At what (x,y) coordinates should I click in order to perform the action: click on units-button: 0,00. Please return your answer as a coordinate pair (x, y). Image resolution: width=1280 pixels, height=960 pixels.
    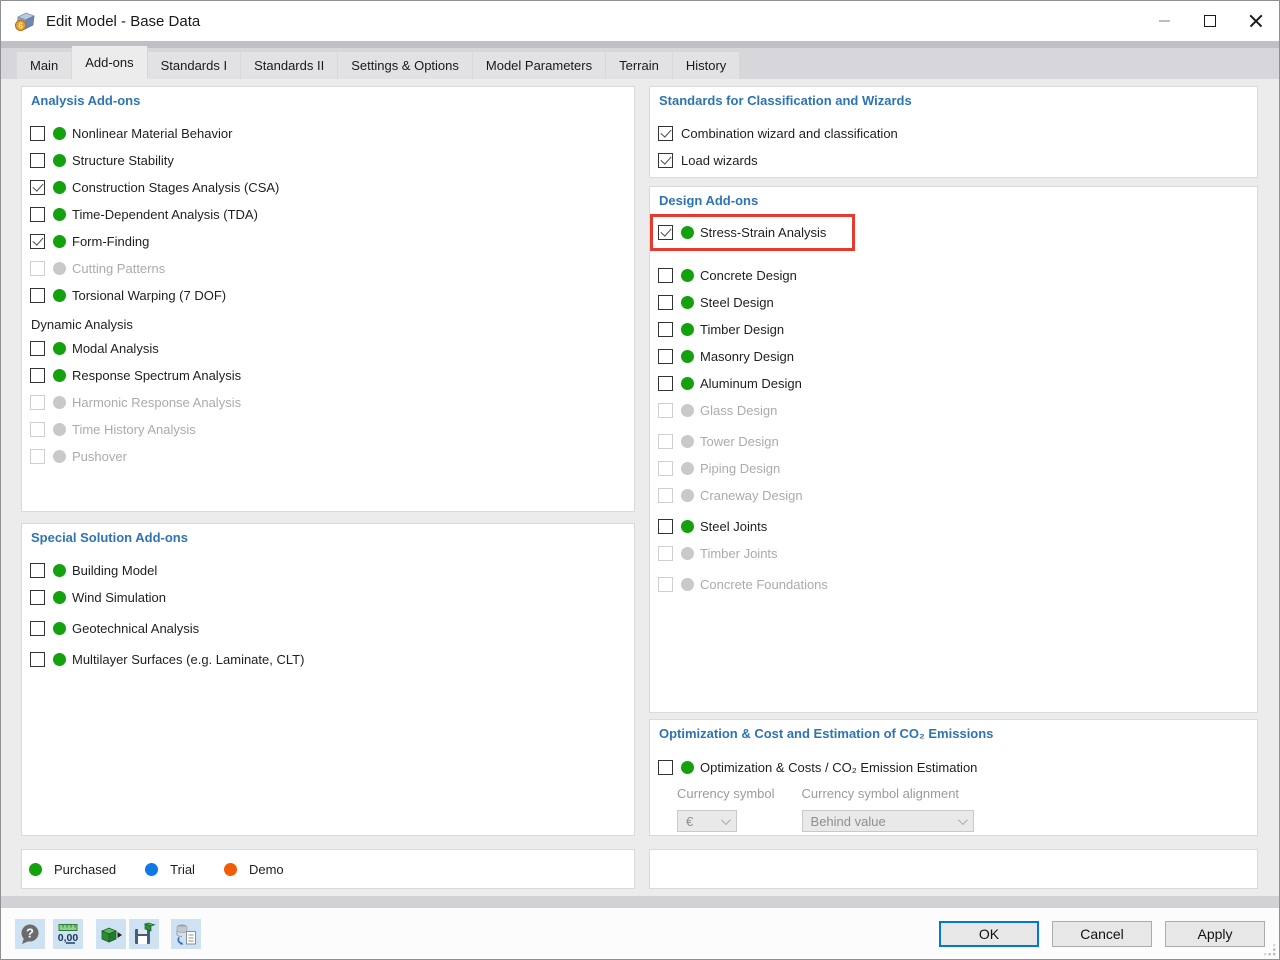
    Looking at the image, I should click on (68, 933).